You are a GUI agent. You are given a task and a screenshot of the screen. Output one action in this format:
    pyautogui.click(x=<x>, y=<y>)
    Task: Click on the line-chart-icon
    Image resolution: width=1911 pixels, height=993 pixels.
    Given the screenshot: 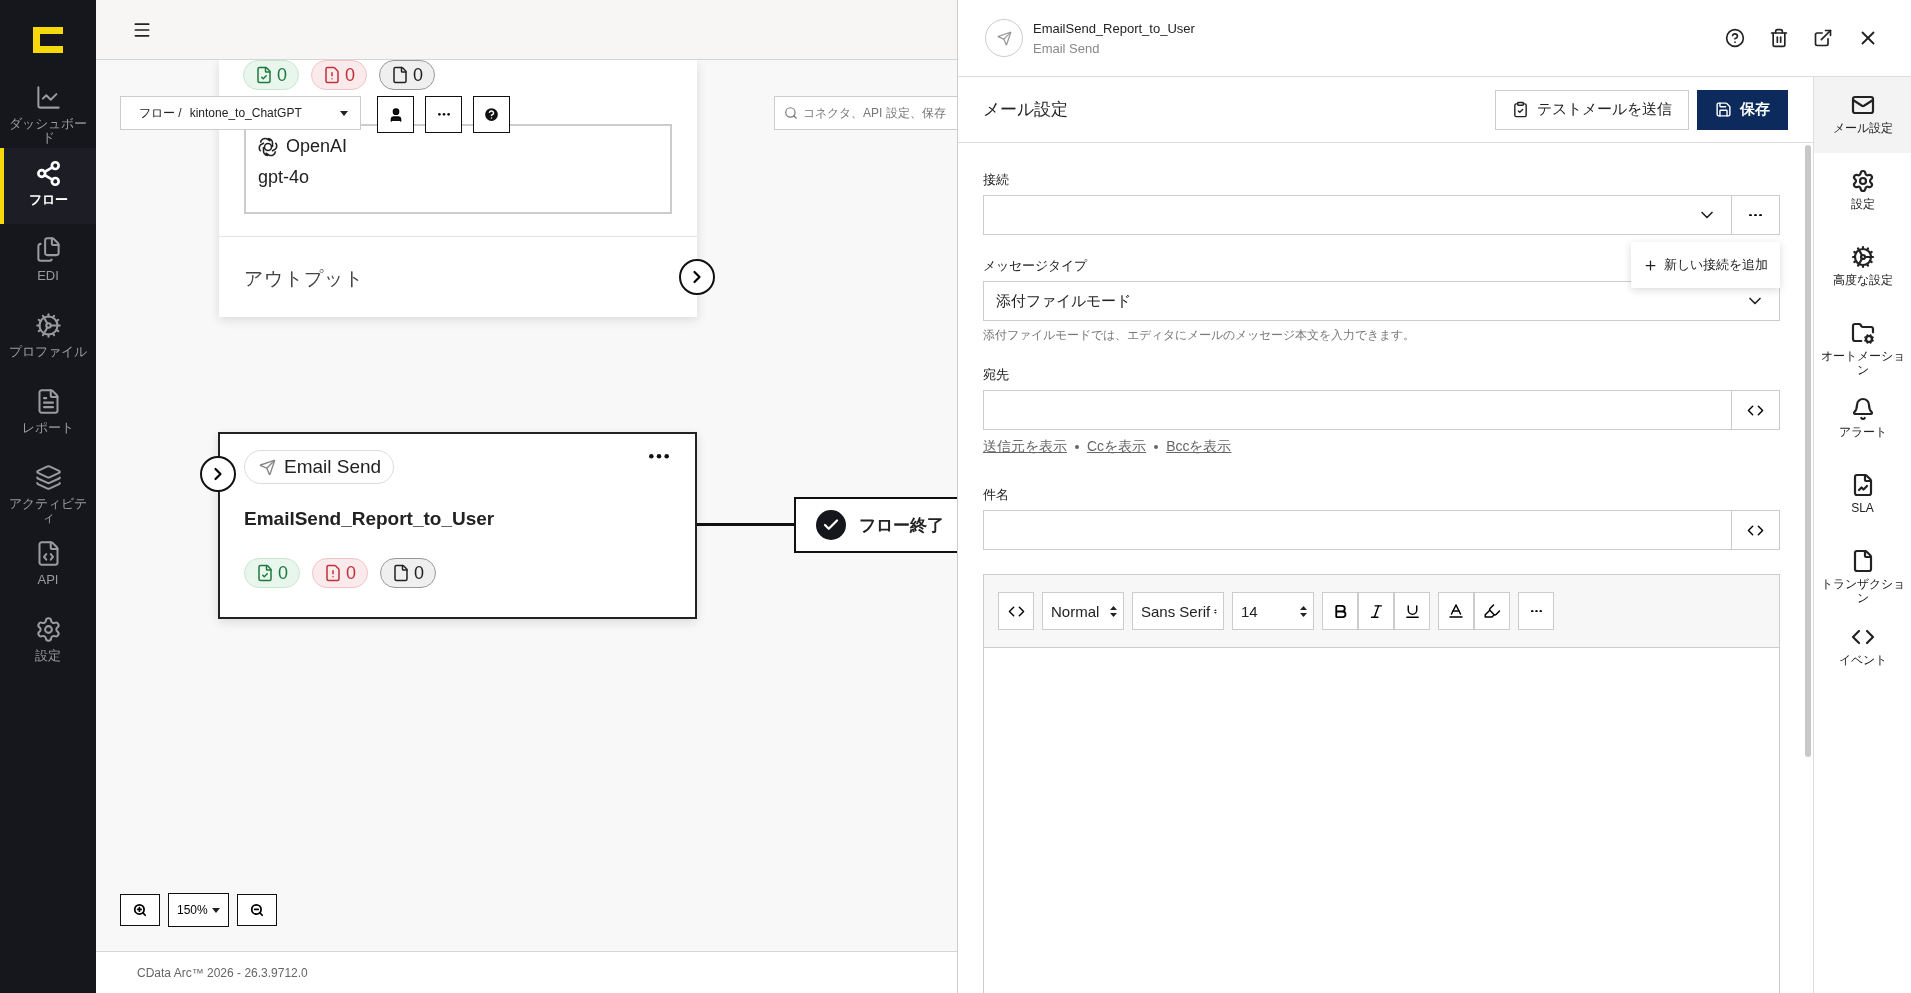 What is the action you would take?
    pyautogui.click(x=48, y=97)
    